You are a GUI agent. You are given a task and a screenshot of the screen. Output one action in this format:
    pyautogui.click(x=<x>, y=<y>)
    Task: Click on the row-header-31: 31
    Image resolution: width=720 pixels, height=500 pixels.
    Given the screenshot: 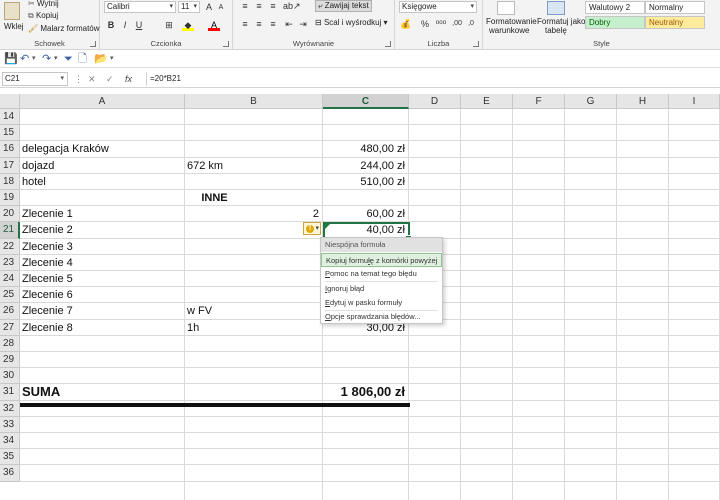 What is the action you would take?
    pyautogui.click(x=10, y=392)
    